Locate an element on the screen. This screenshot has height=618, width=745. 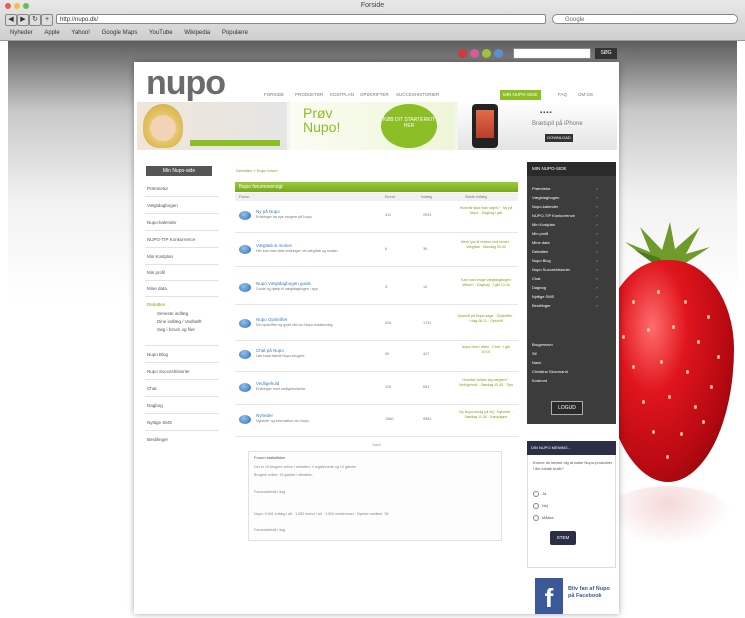
forum-title: Nupo Vægtdagbogen guide is located at coordinates (283, 283).